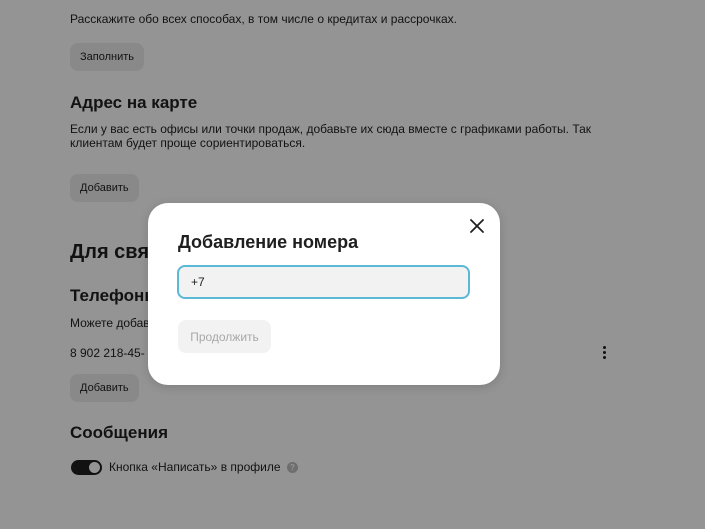 The width and height of the screenshot is (705, 529). What do you see at coordinates (323, 282) in the screenshot?
I see `phone-number-input` at bounding box center [323, 282].